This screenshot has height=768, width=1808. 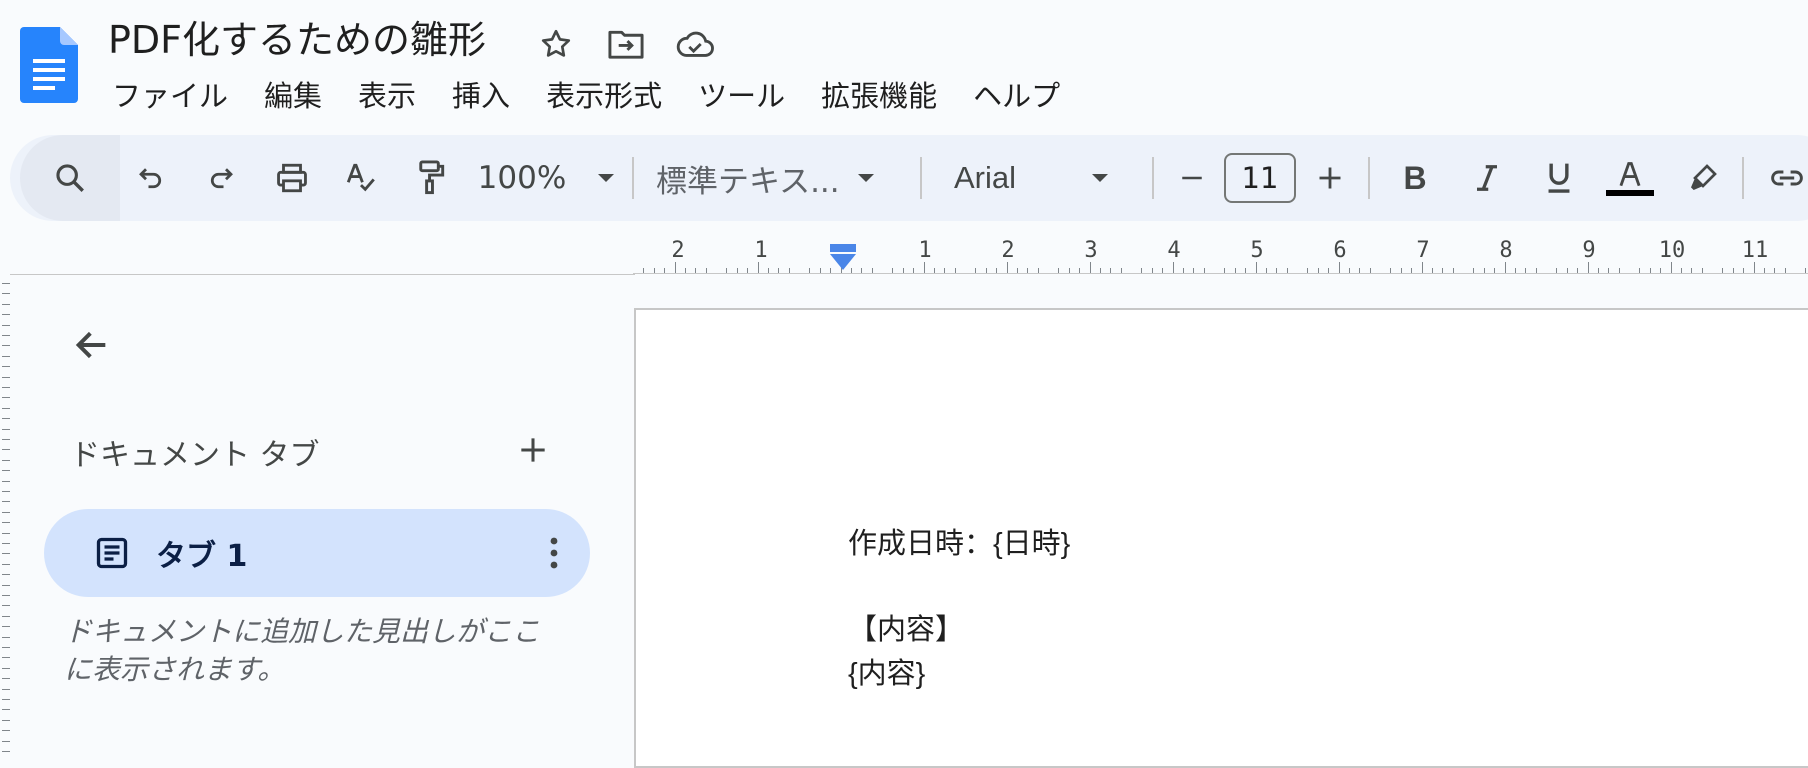 I want to click on bold-icon: B, so click(x=1415, y=177).